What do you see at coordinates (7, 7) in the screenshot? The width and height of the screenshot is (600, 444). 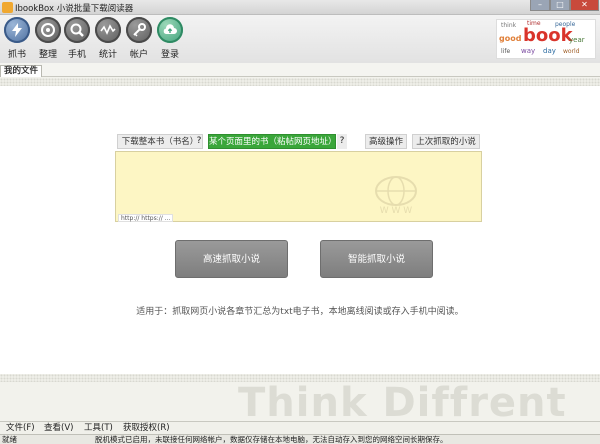 I see `app-icon` at bounding box center [7, 7].